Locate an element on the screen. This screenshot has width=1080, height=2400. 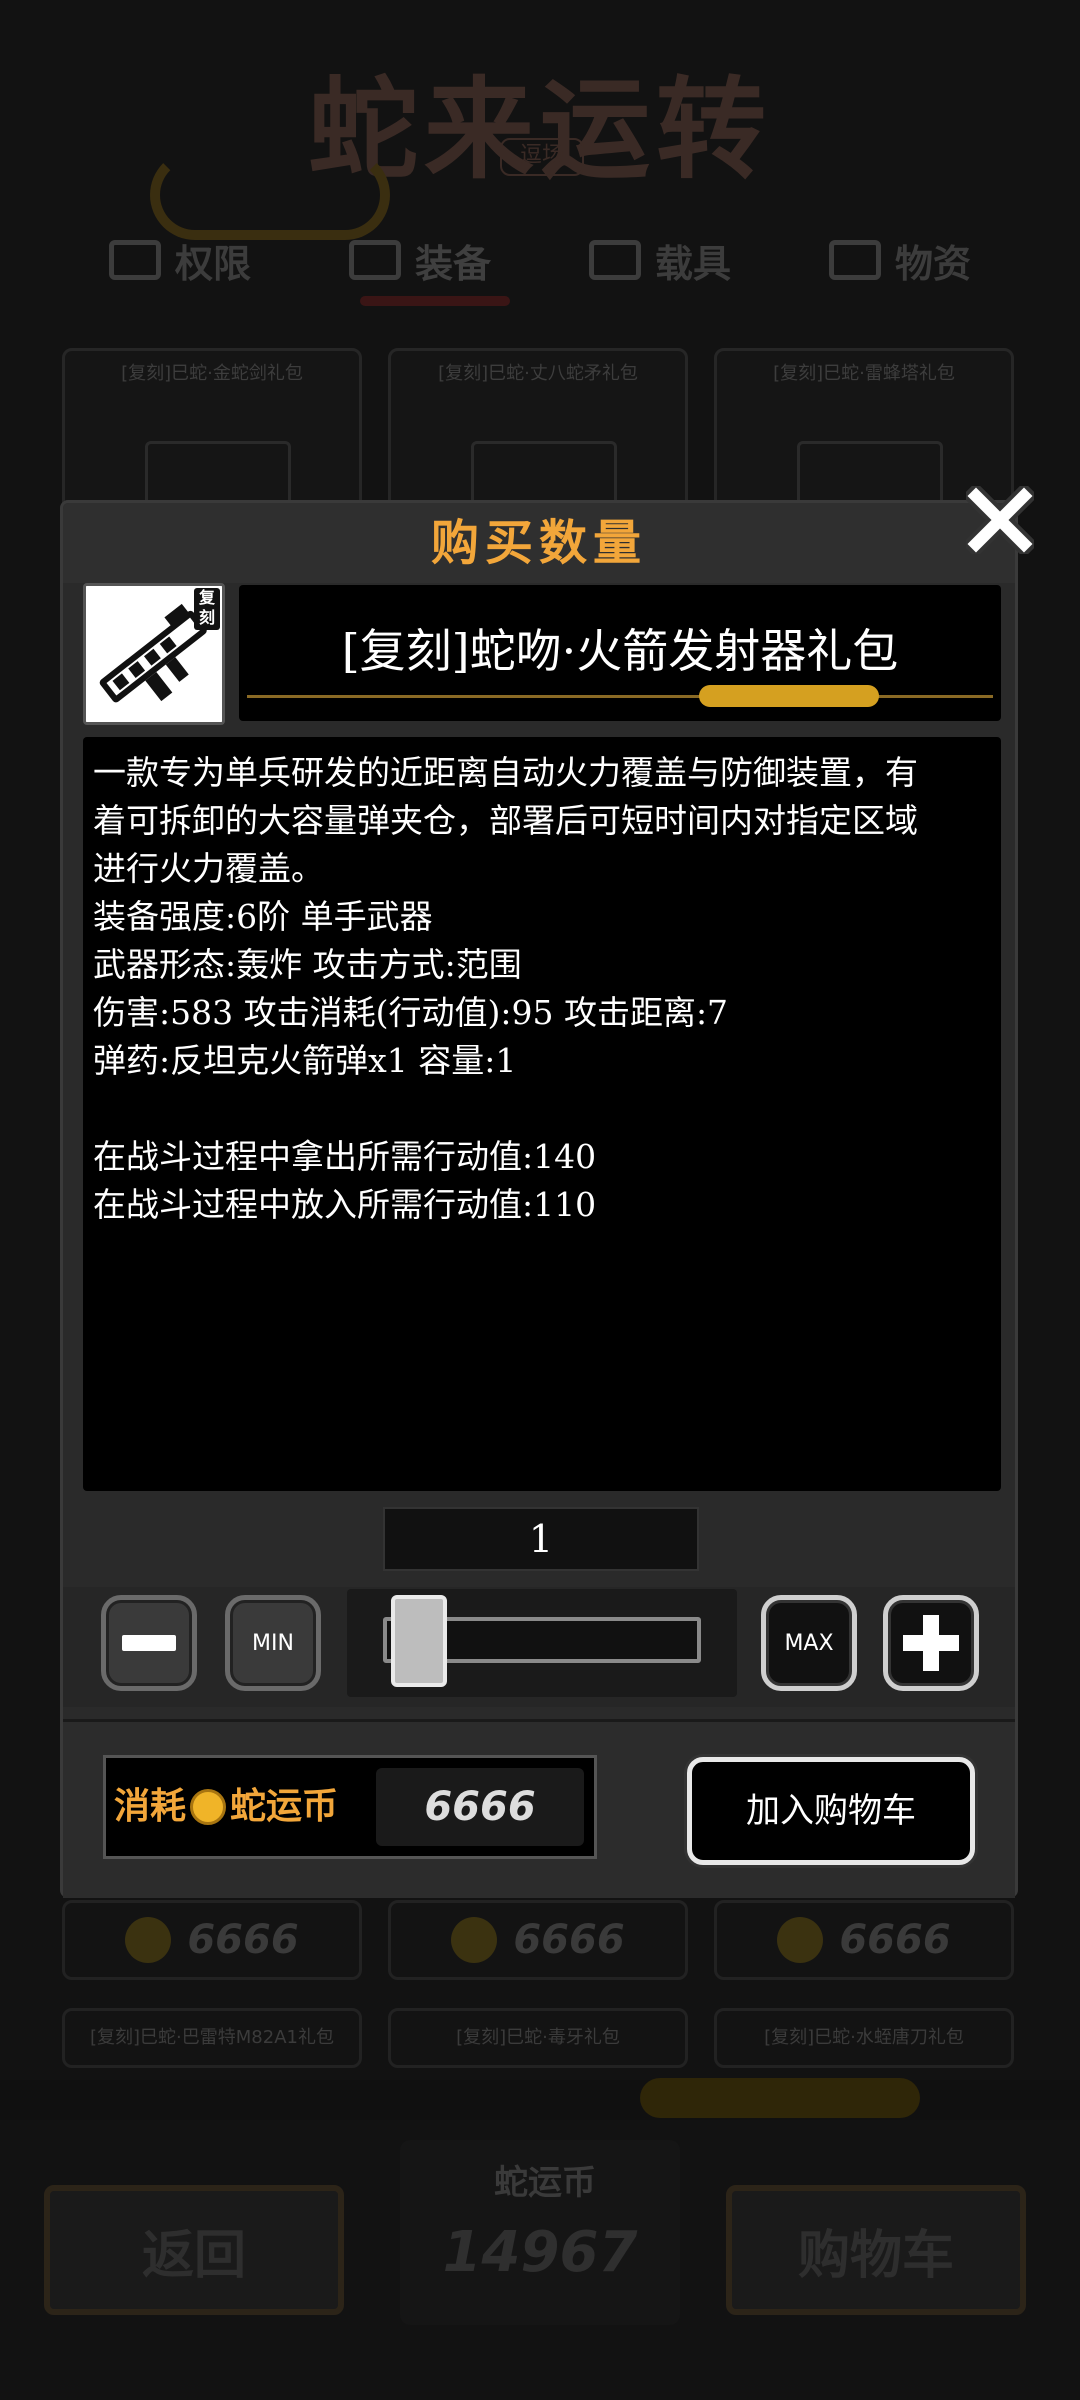
tab-permissions: 权限 is located at coordinates (180, 260).